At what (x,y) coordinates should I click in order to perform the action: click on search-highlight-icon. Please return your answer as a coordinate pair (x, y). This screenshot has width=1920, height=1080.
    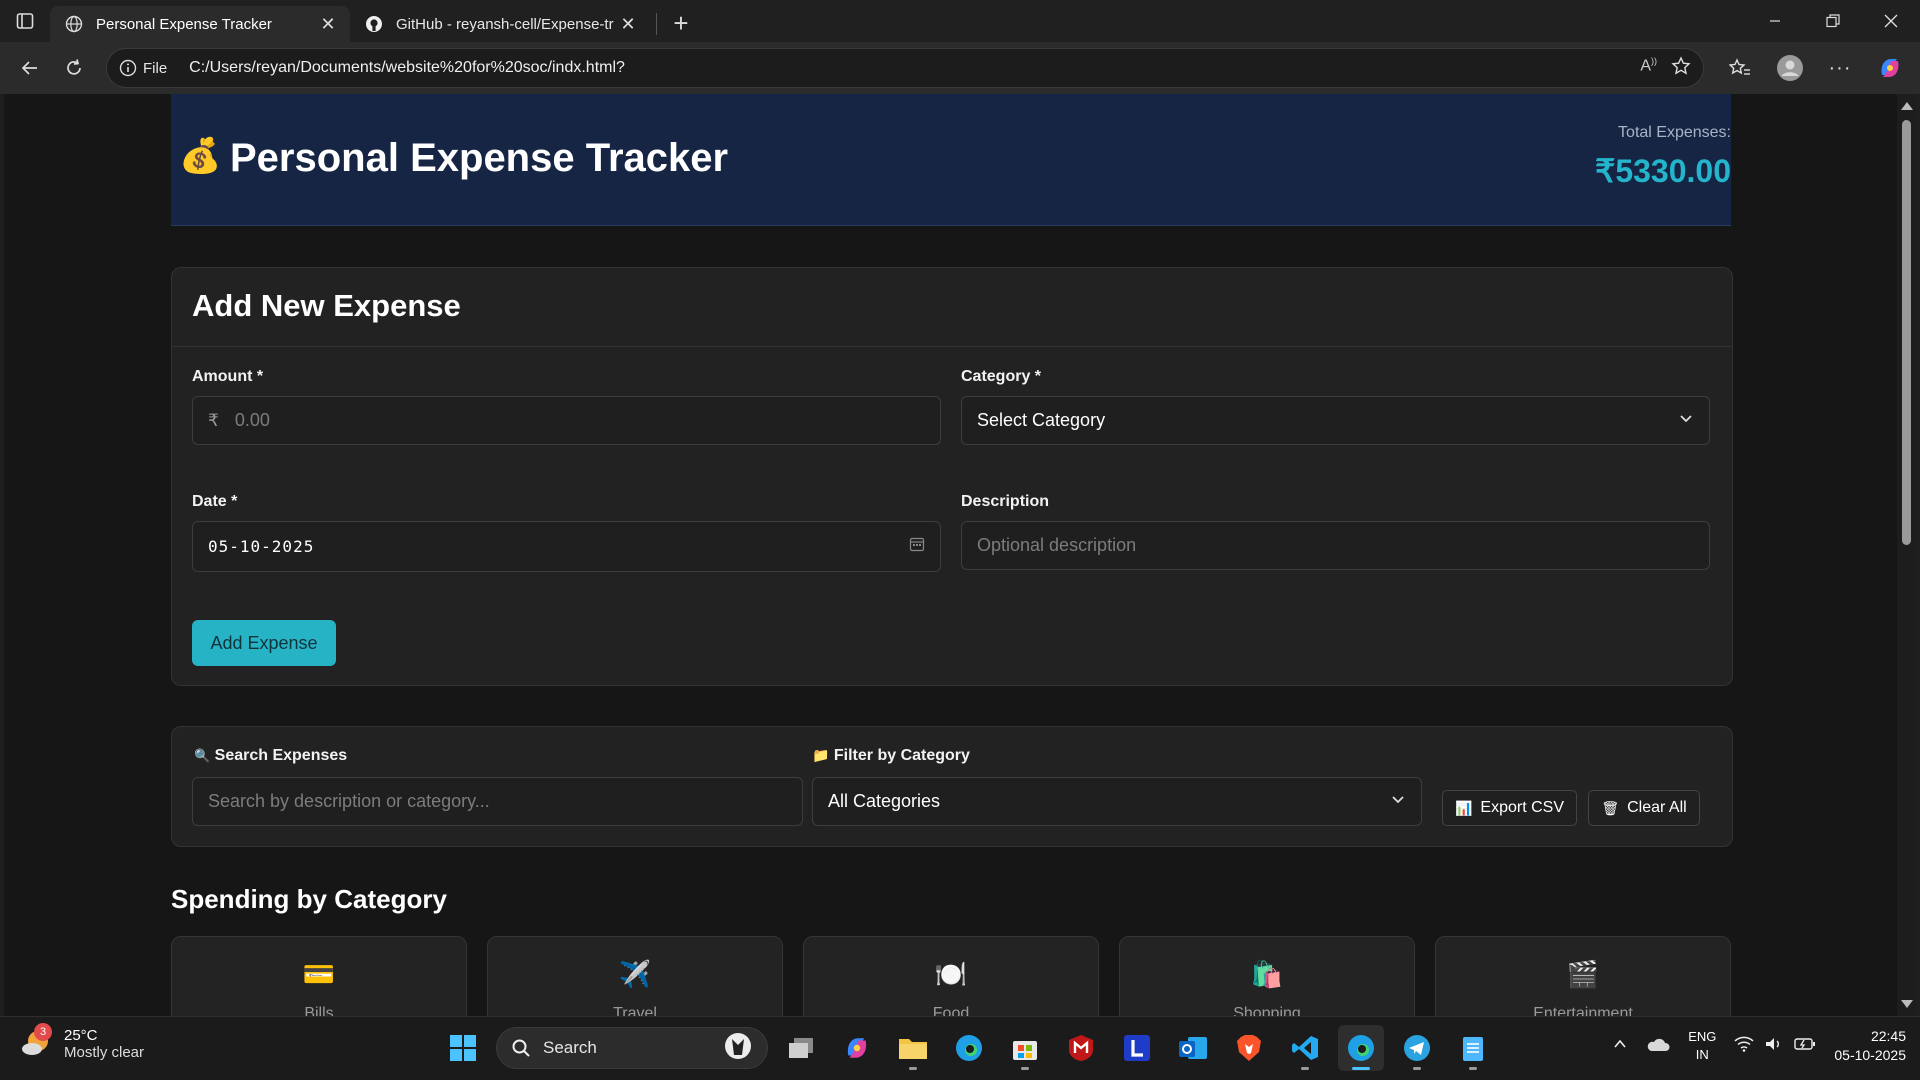
    Looking at the image, I should click on (738, 1048).